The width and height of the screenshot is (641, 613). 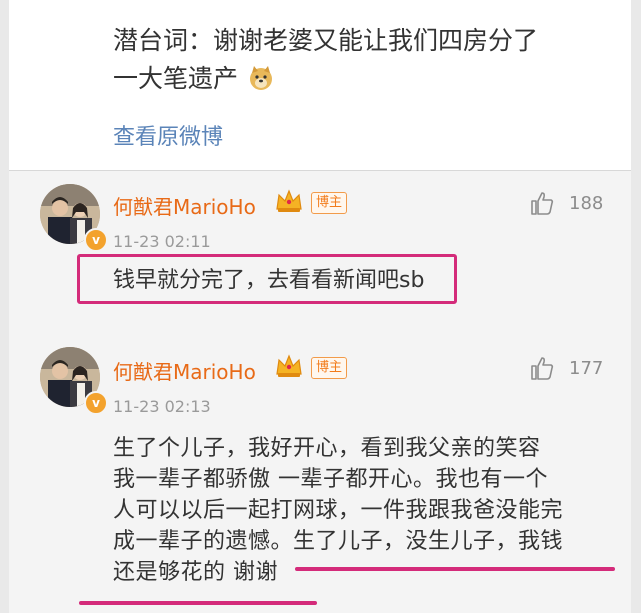 I want to click on comment-time: 11-23 02:13, so click(x=162, y=406).